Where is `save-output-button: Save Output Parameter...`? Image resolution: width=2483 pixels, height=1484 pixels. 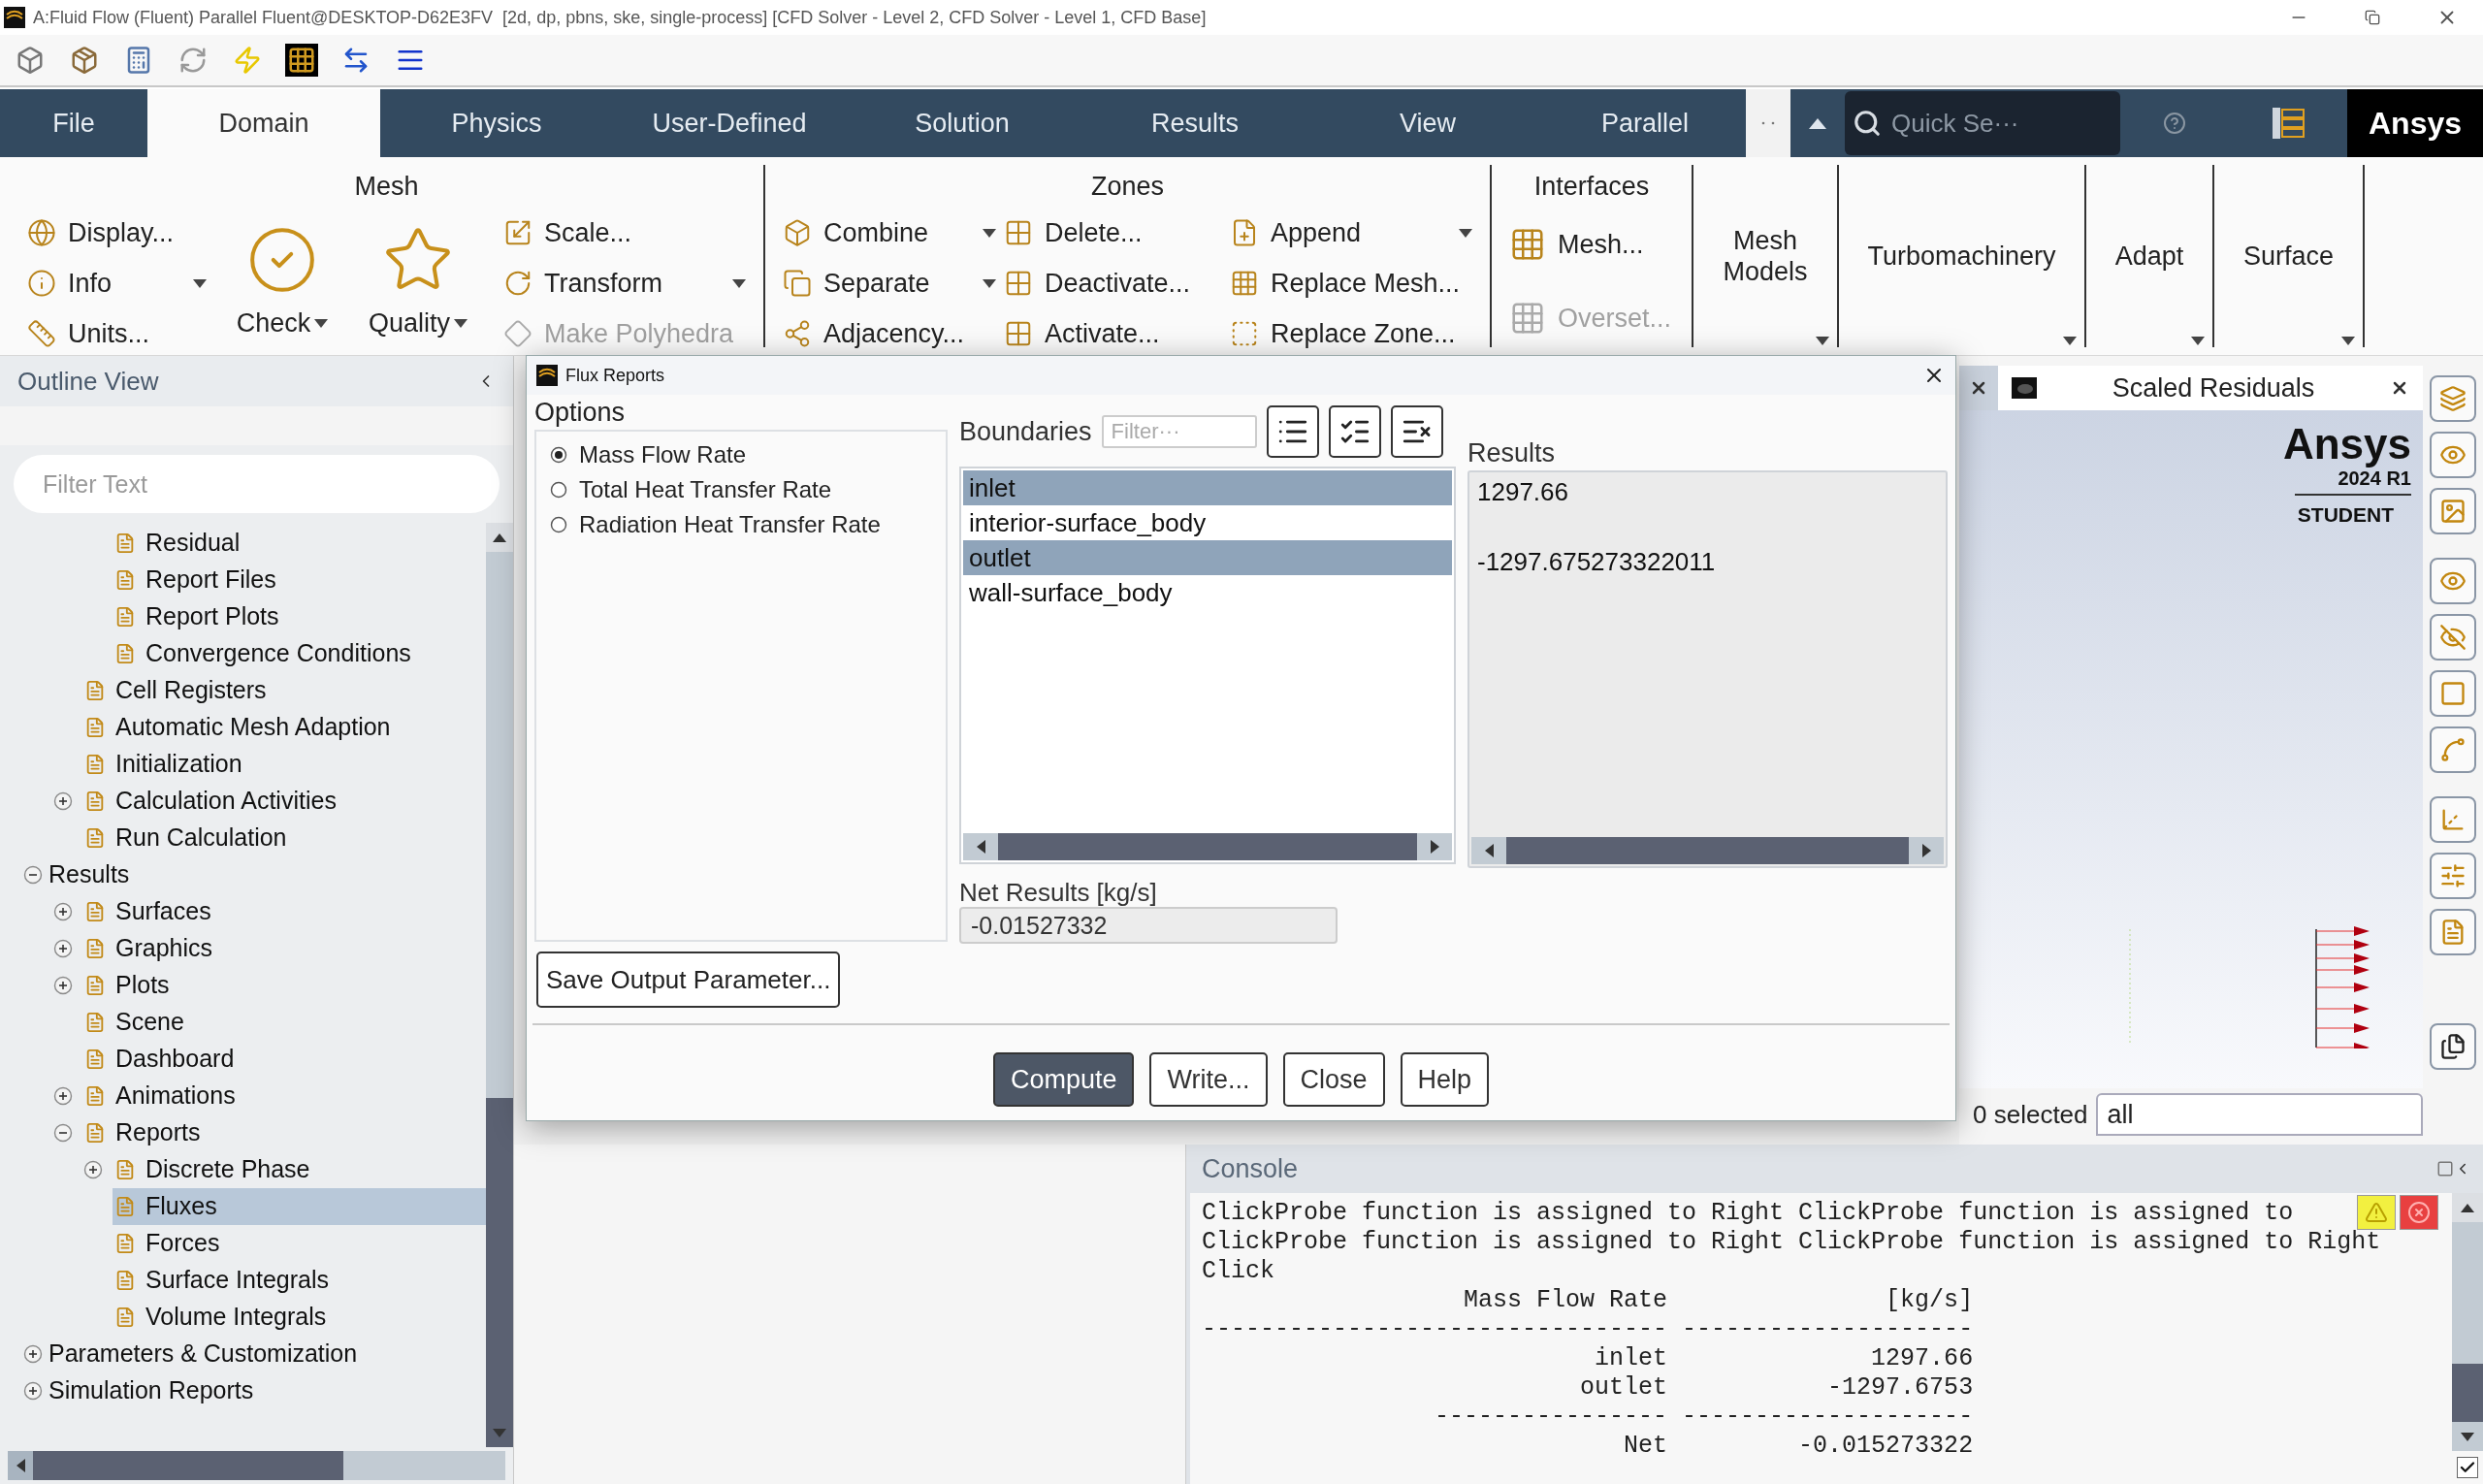 save-output-button: Save Output Parameter... is located at coordinates (689, 980).